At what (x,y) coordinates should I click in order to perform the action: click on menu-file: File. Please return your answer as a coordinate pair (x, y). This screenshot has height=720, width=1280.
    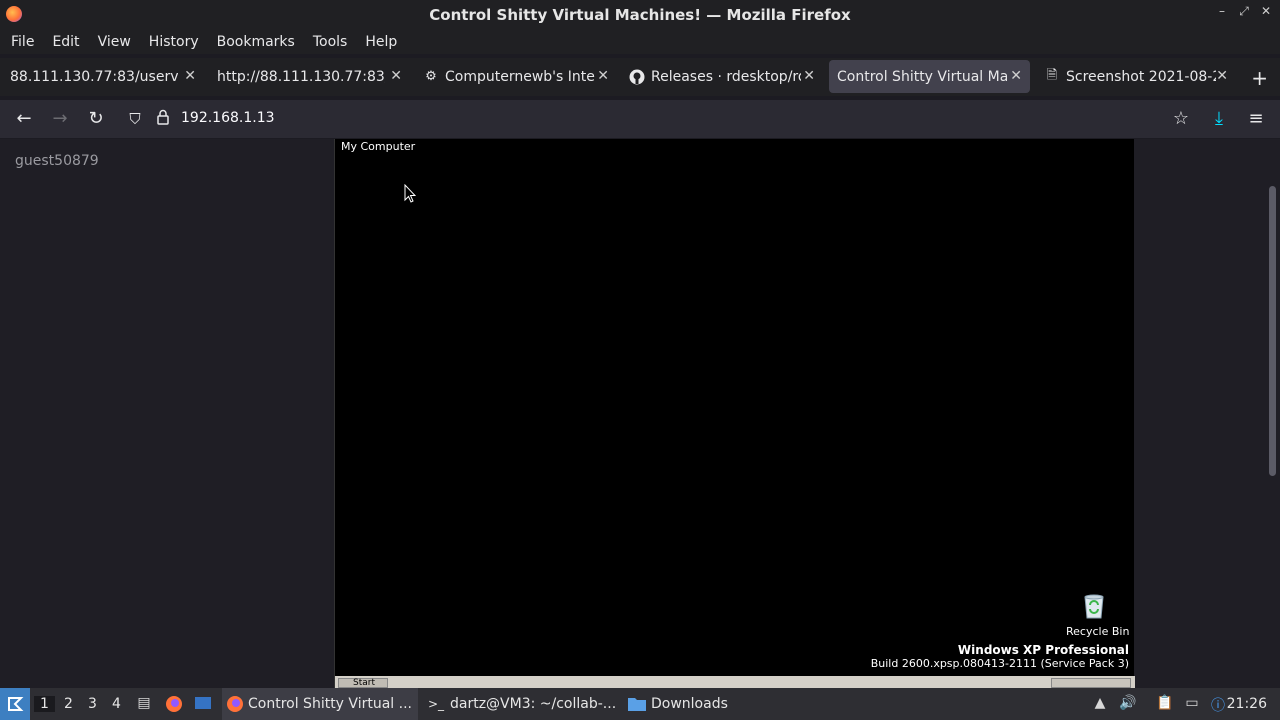
    Looking at the image, I should click on (22, 42).